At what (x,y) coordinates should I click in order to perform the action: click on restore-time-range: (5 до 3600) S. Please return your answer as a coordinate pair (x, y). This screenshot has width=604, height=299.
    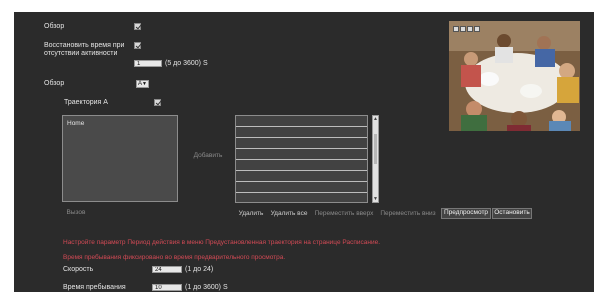
    Looking at the image, I should click on (186, 63).